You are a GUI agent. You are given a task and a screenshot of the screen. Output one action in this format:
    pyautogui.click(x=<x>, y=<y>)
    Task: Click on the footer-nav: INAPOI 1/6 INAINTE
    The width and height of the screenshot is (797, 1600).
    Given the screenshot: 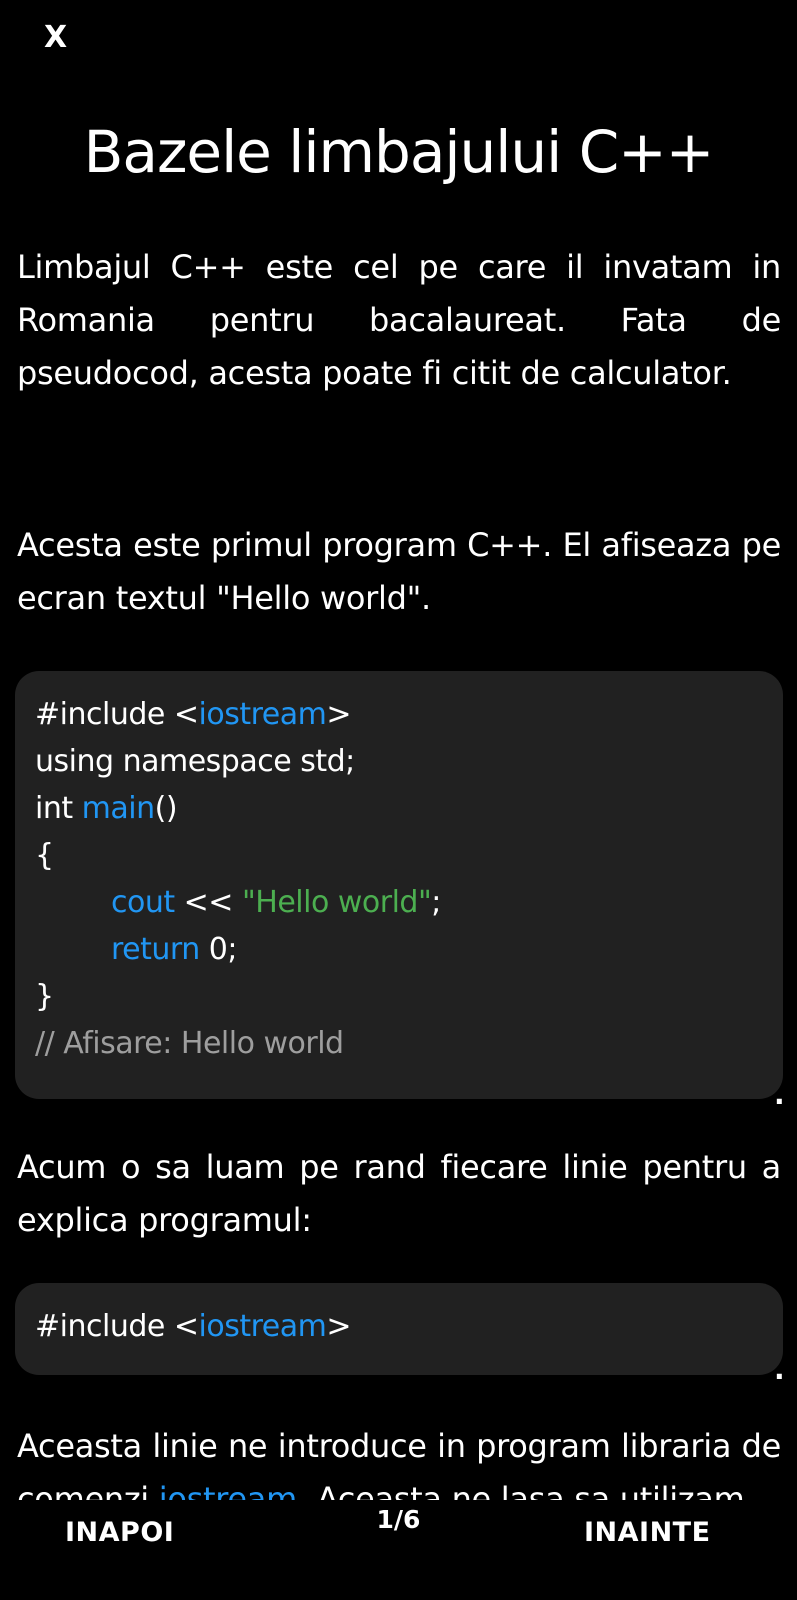 What is the action you would take?
    pyautogui.click(x=398, y=1550)
    